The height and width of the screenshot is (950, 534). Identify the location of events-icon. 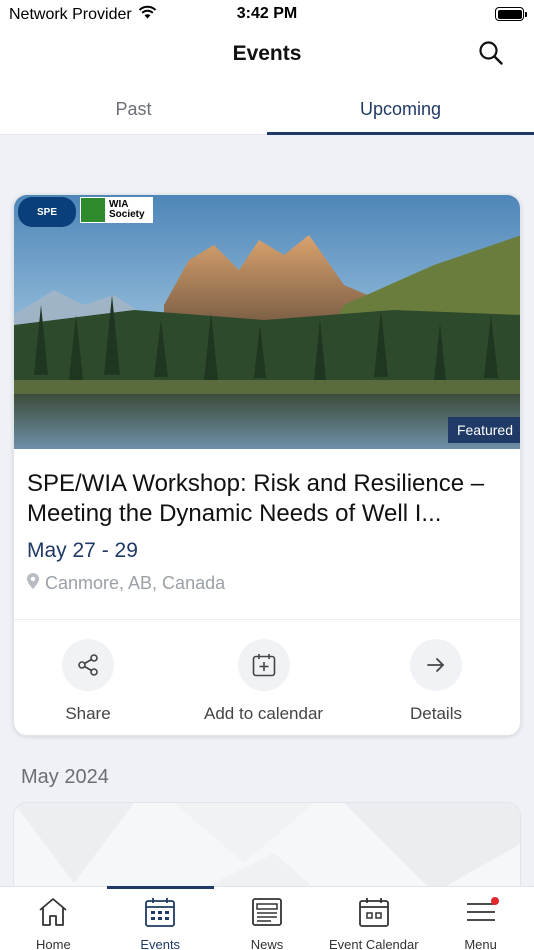
(160, 914).